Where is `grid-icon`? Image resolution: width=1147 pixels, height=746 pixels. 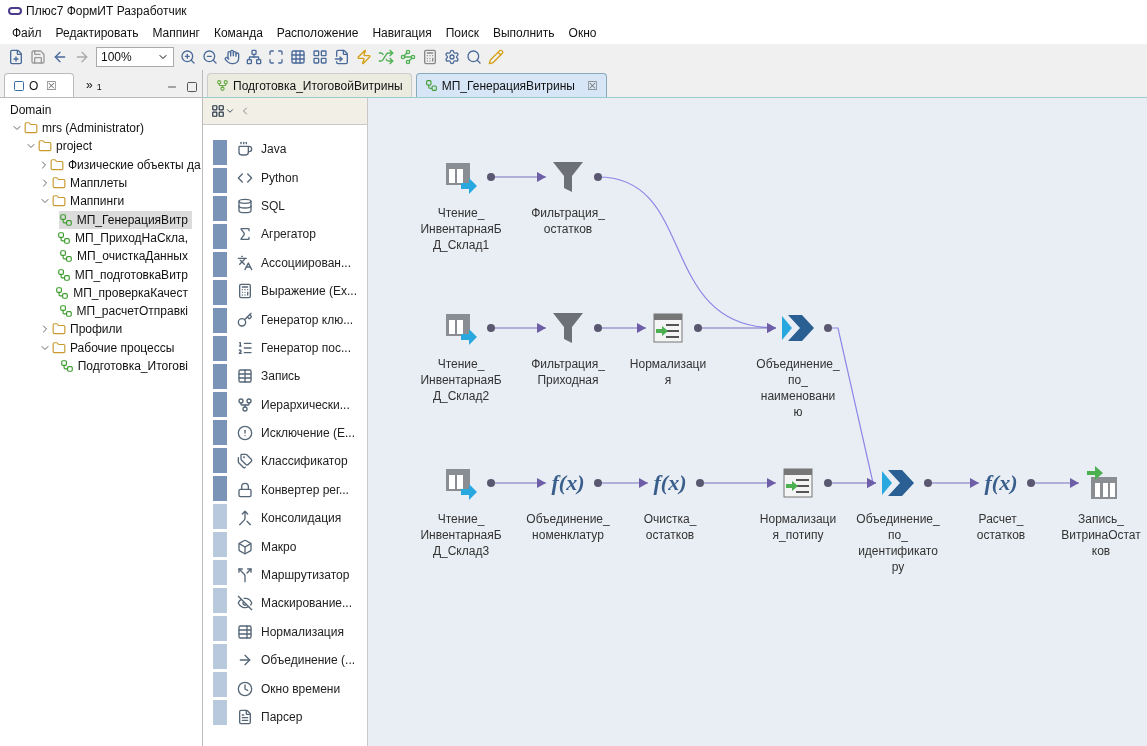 grid-icon is located at coordinates (298, 57).